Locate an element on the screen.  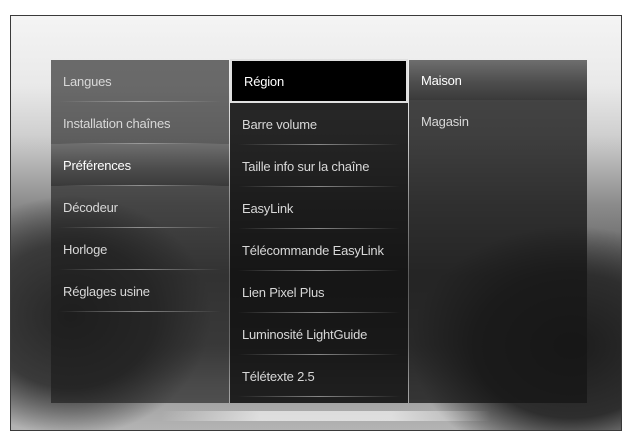
menu-item-lien-pixel-plus: Lien Pixel Plus is located at coordinates (319, 292).